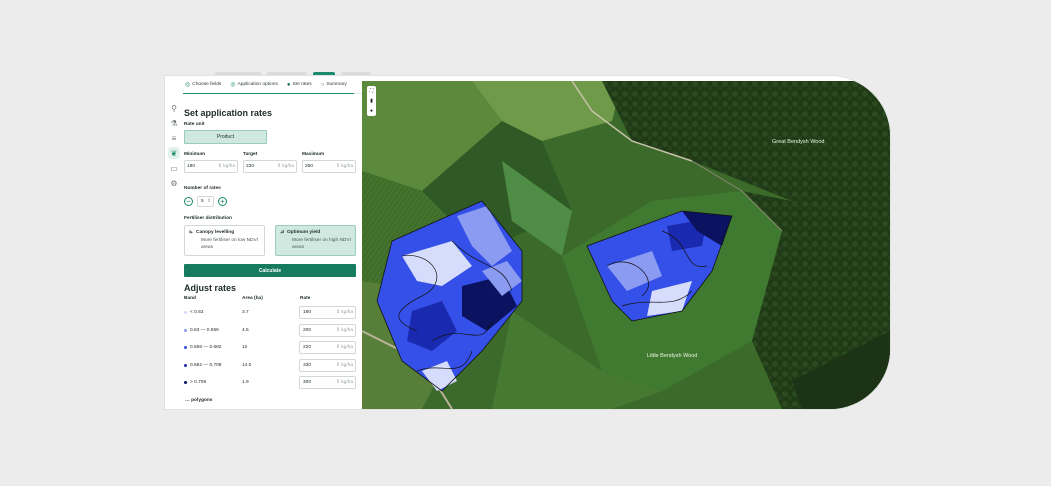 Image resolution: width=1051 pixels, height=486 pixels. I want to click on step-choose-fields: ◎ Choose fields, so click(203, 84).